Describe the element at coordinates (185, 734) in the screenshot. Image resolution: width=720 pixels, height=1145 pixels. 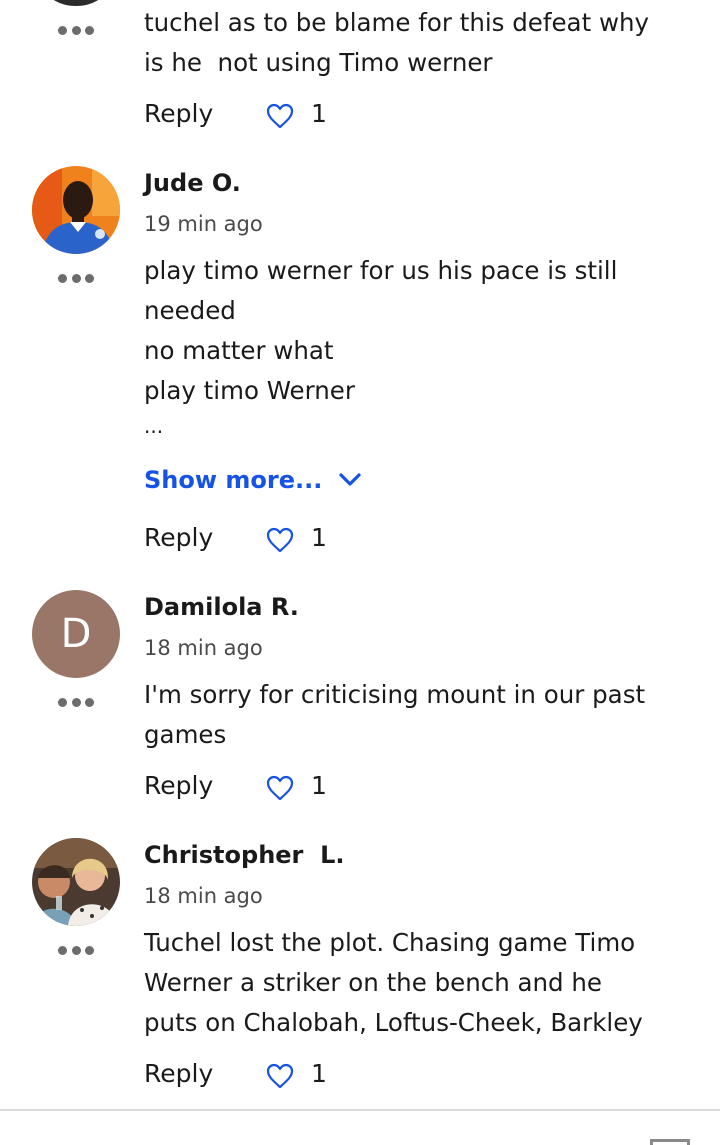
I see `comment-text-line: games` at that location.